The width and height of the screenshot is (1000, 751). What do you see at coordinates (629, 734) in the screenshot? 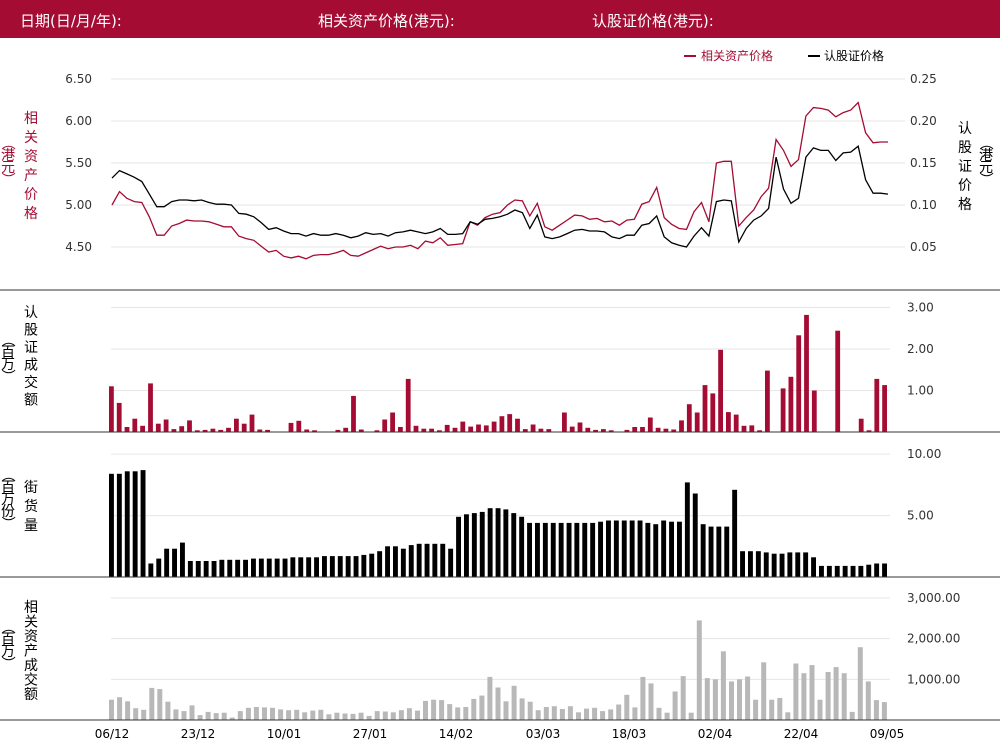
I see `x-tick: 18/03` at bounding box center [629, 734].